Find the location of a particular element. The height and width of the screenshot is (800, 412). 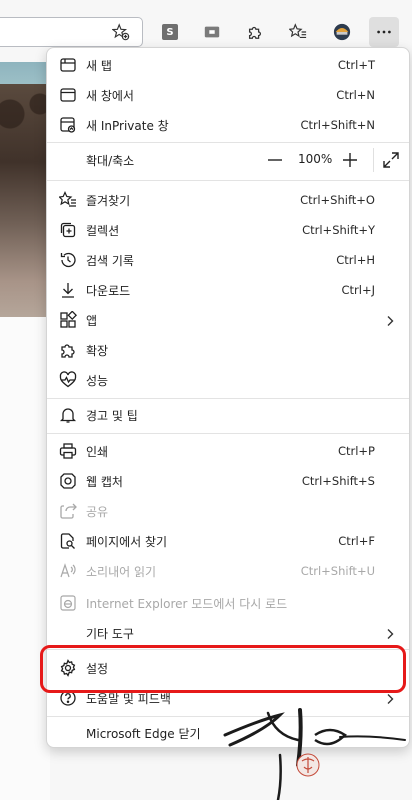

menu-item-shortcut: Ctrl+F is located at coordinates (356, 541).